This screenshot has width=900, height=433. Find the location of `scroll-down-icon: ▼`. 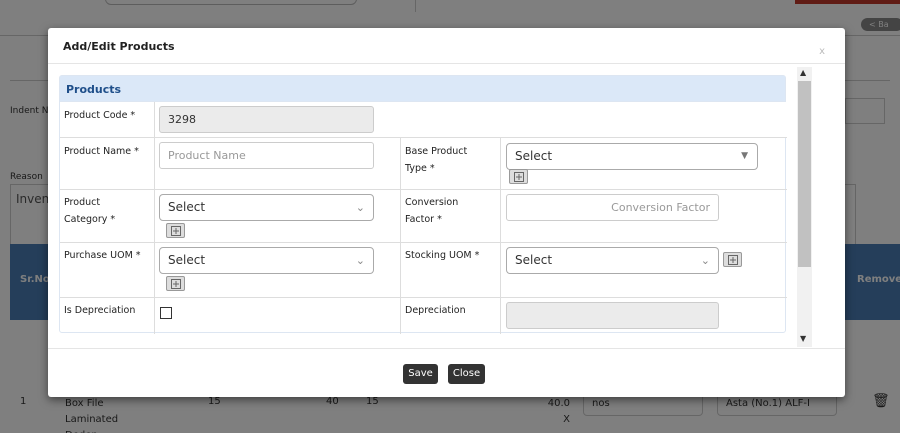

scroll-down-icon: ▼ is located at coordinates (803, 338).